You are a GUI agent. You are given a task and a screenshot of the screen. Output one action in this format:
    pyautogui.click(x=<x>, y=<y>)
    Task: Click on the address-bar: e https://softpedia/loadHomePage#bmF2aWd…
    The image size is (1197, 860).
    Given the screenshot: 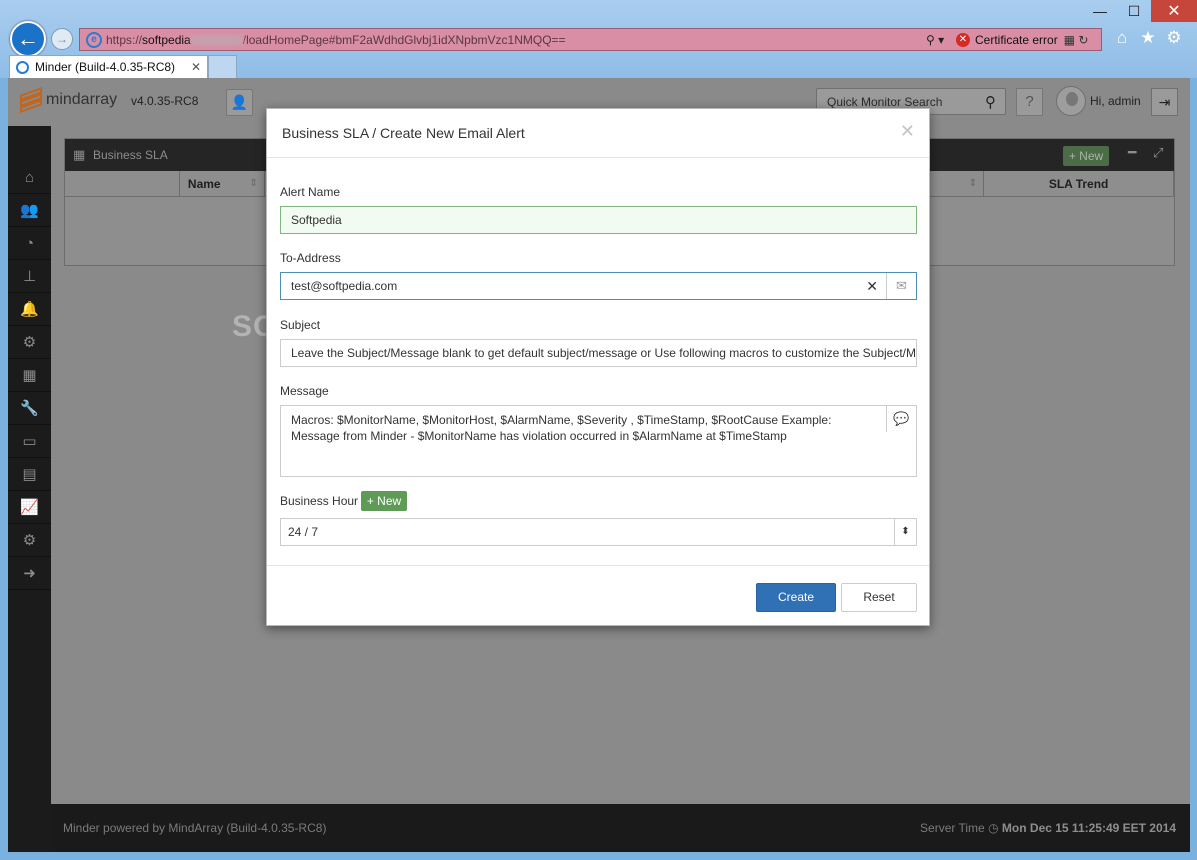 What is the action you would take?
    pyautogui.click(x=590, y=39)
    